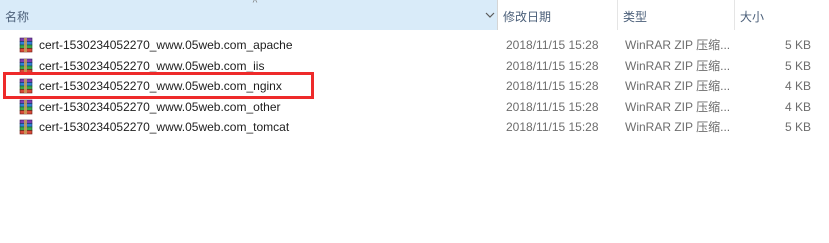 This screenshot has width=829, height=243. I want to click on column-header-type: 类型, so click(676, 15).